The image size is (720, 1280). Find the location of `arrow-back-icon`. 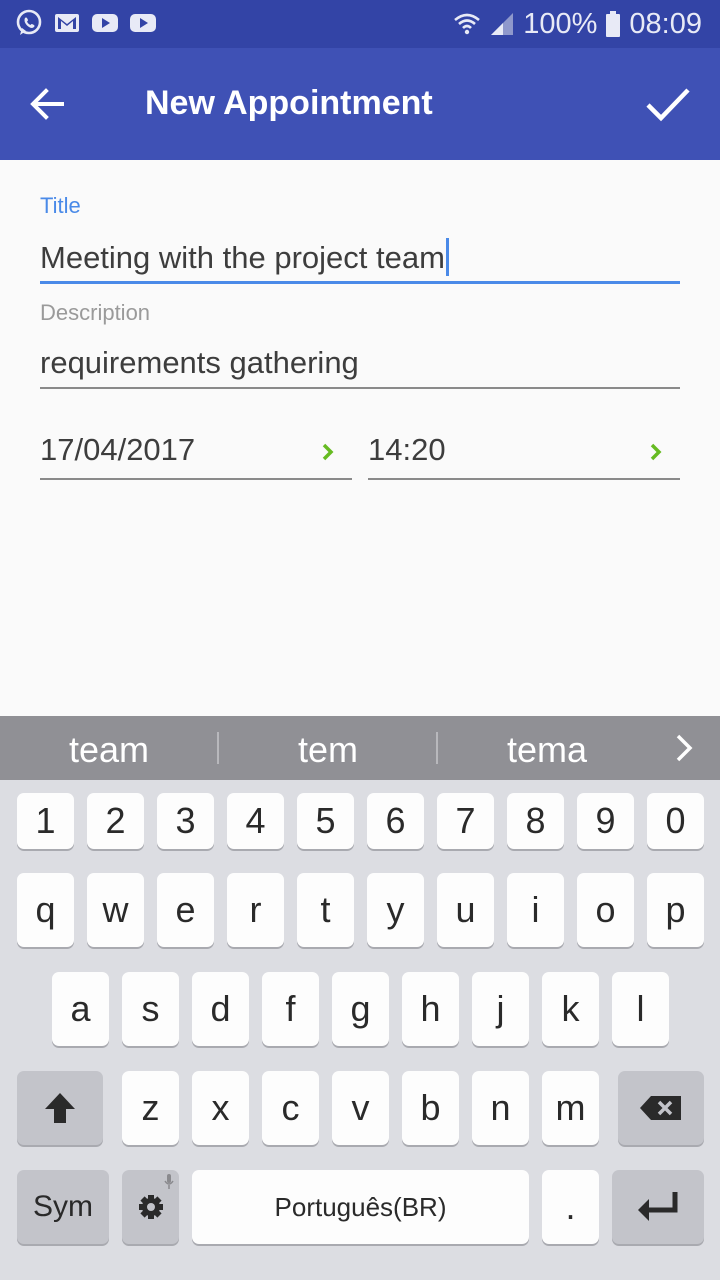

arrow-back-icon is located at coordinates (48, 104).